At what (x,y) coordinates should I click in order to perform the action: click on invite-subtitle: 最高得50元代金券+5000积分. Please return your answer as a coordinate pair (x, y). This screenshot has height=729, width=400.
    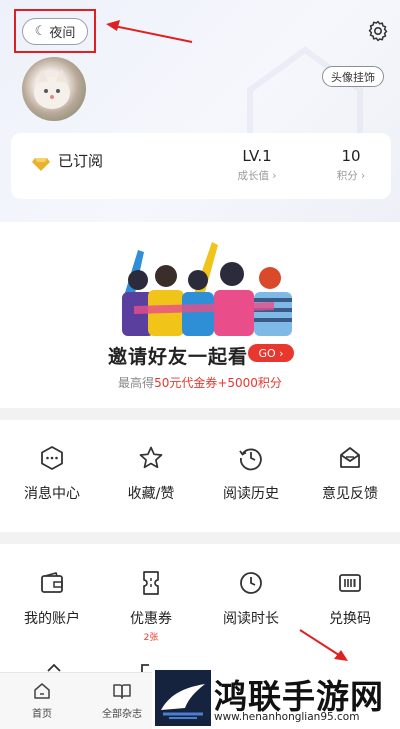
    Looking at the image, I should click on (200, 382).